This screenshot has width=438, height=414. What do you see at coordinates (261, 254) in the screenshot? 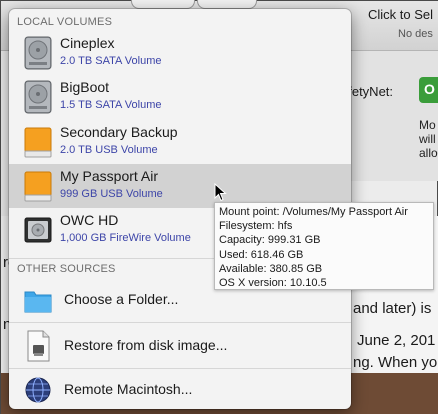
I see `tooltip-used: Used: 618.46 GB` at bounding box center [261, 254].